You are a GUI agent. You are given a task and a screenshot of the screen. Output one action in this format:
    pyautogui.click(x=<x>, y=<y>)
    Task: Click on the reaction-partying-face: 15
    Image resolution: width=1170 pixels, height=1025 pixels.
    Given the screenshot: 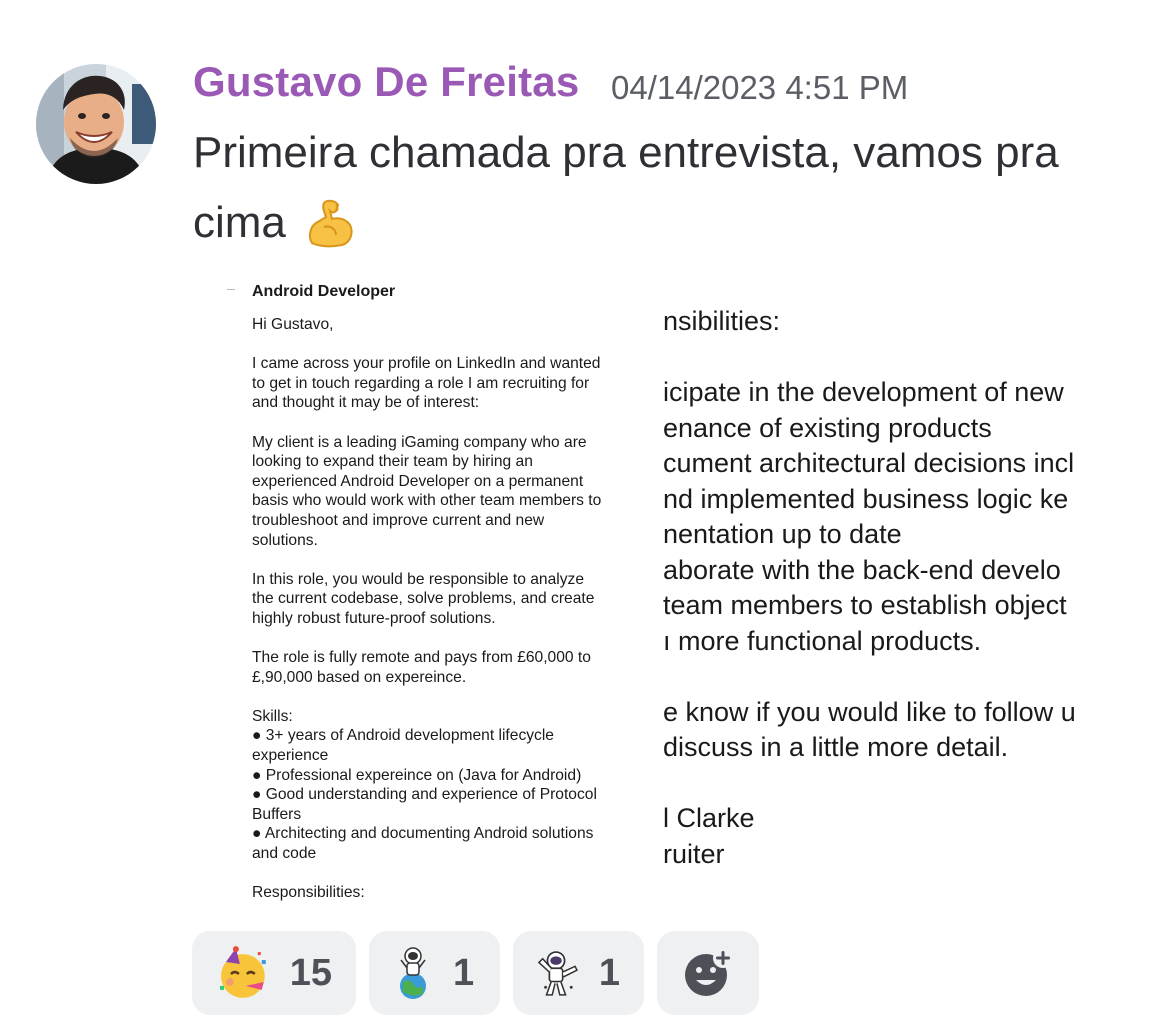 What is the action you would take?
    pyautogui.click(x=274, y=973)
    